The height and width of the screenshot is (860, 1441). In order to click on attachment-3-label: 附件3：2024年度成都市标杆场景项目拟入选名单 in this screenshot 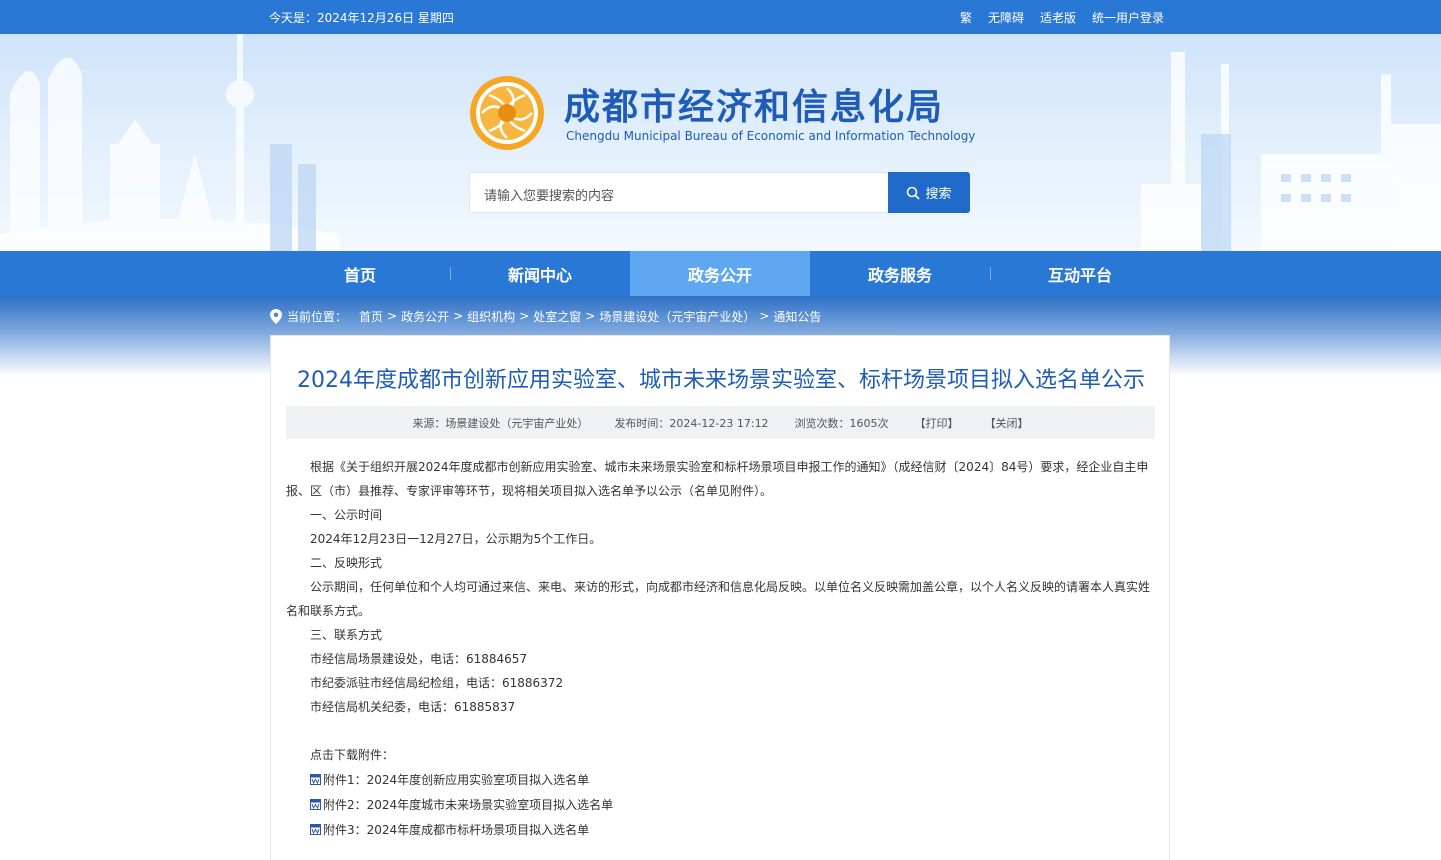, I will do `click(456, 829)`.